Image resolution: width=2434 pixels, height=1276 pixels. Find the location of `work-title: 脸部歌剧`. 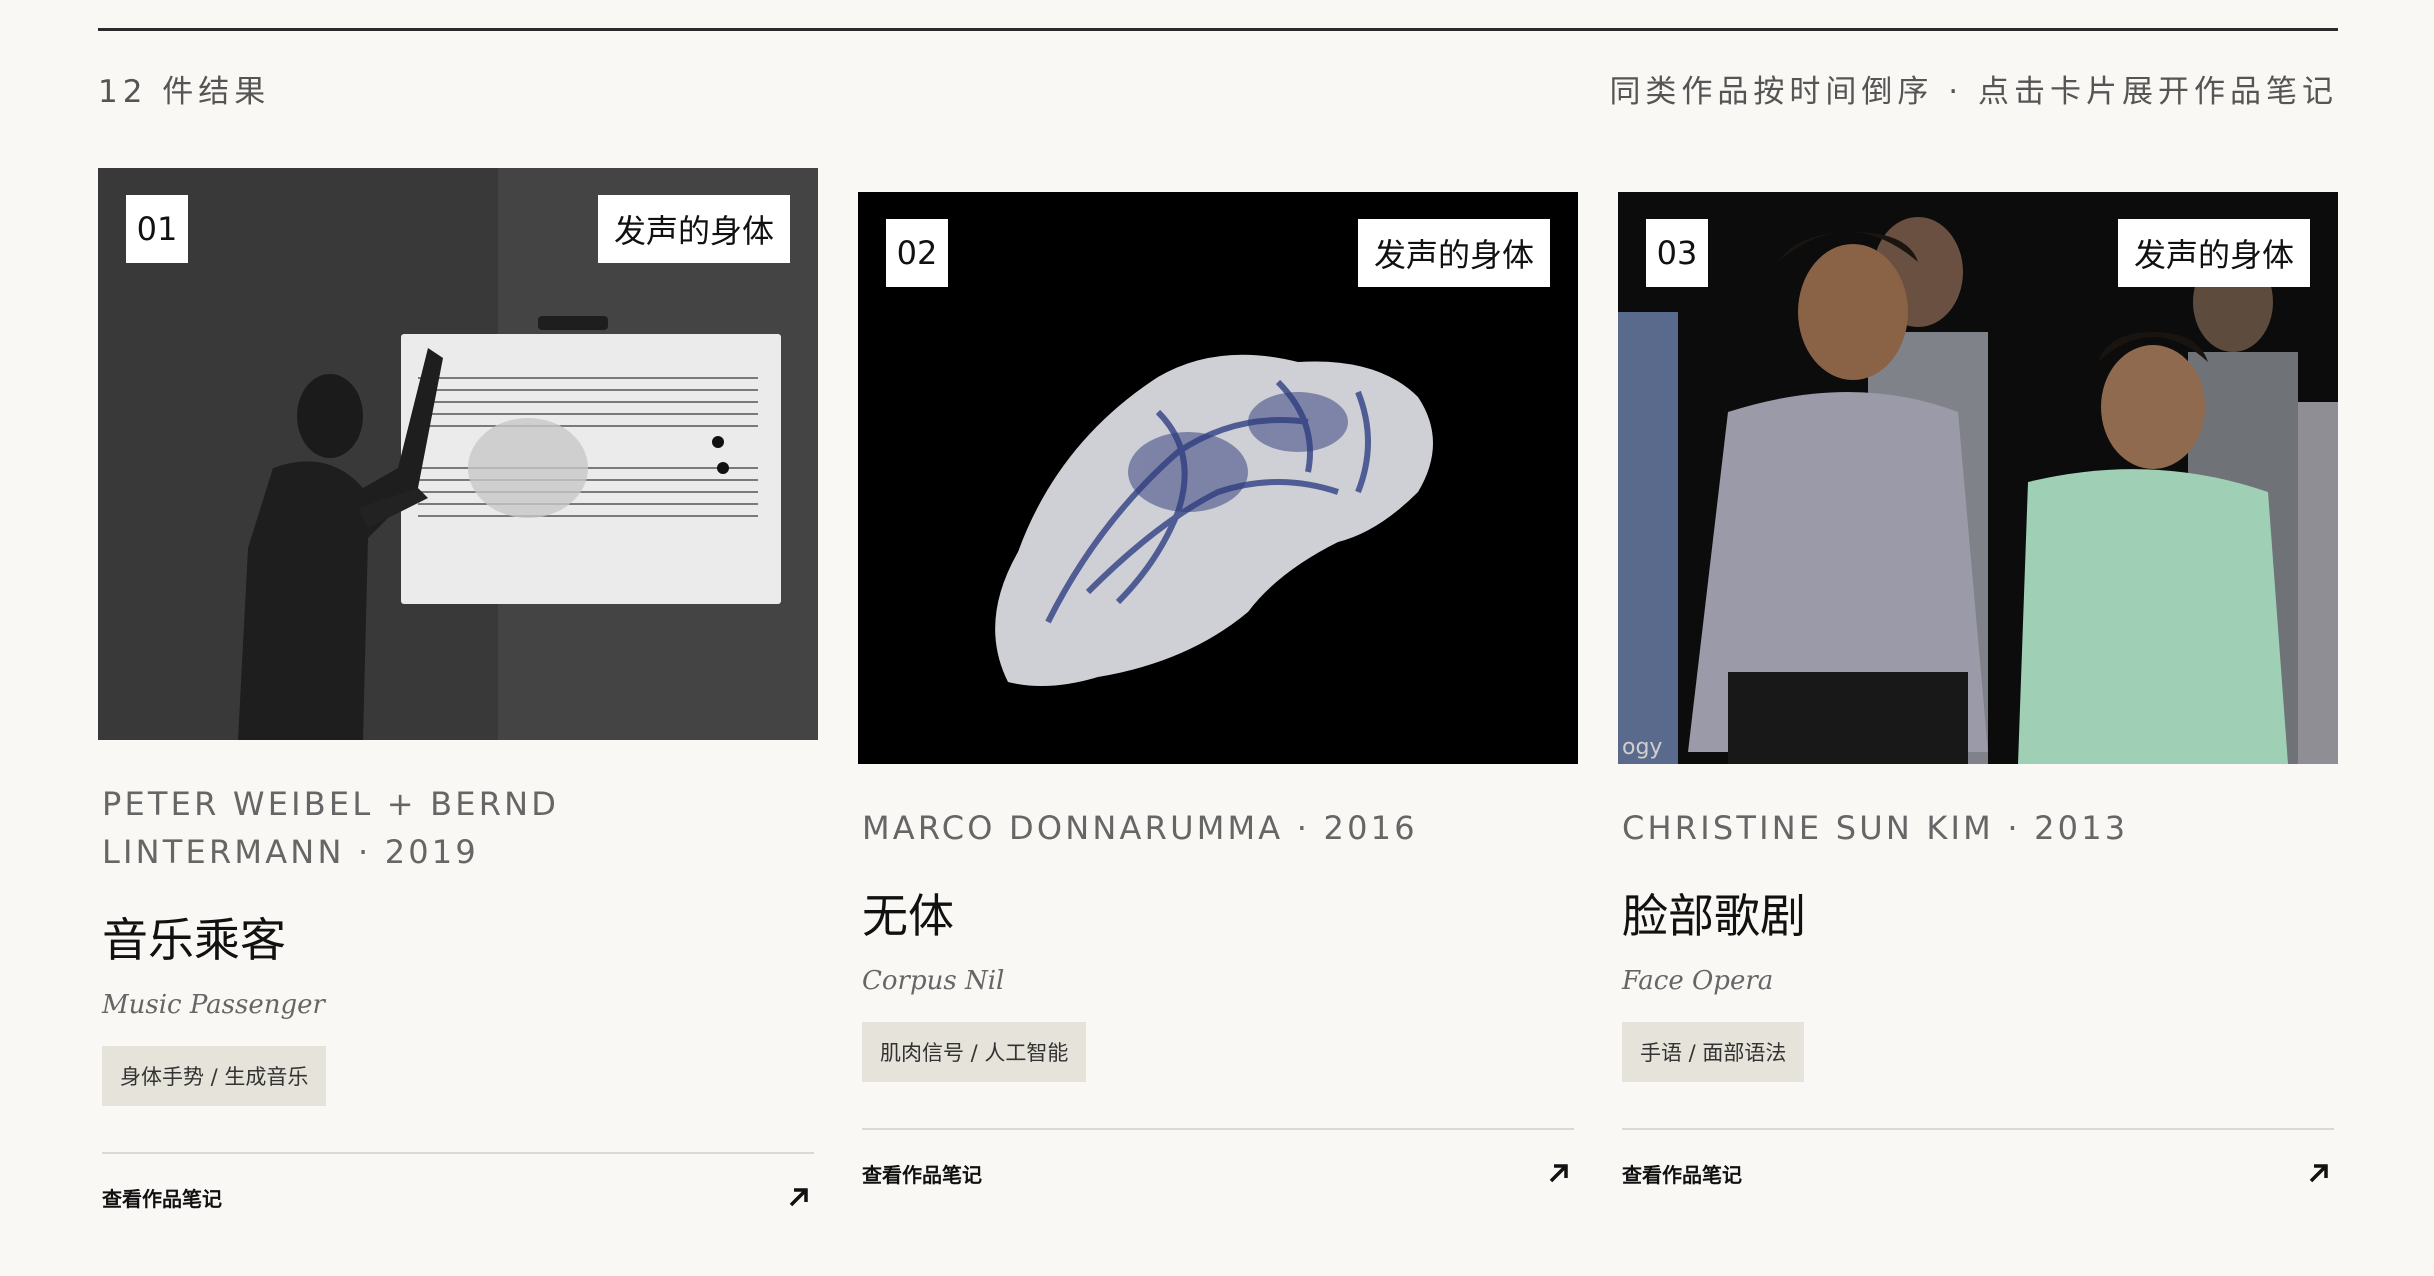

work-title: 脸部歌剧 is located at coordinates (1714, 916).